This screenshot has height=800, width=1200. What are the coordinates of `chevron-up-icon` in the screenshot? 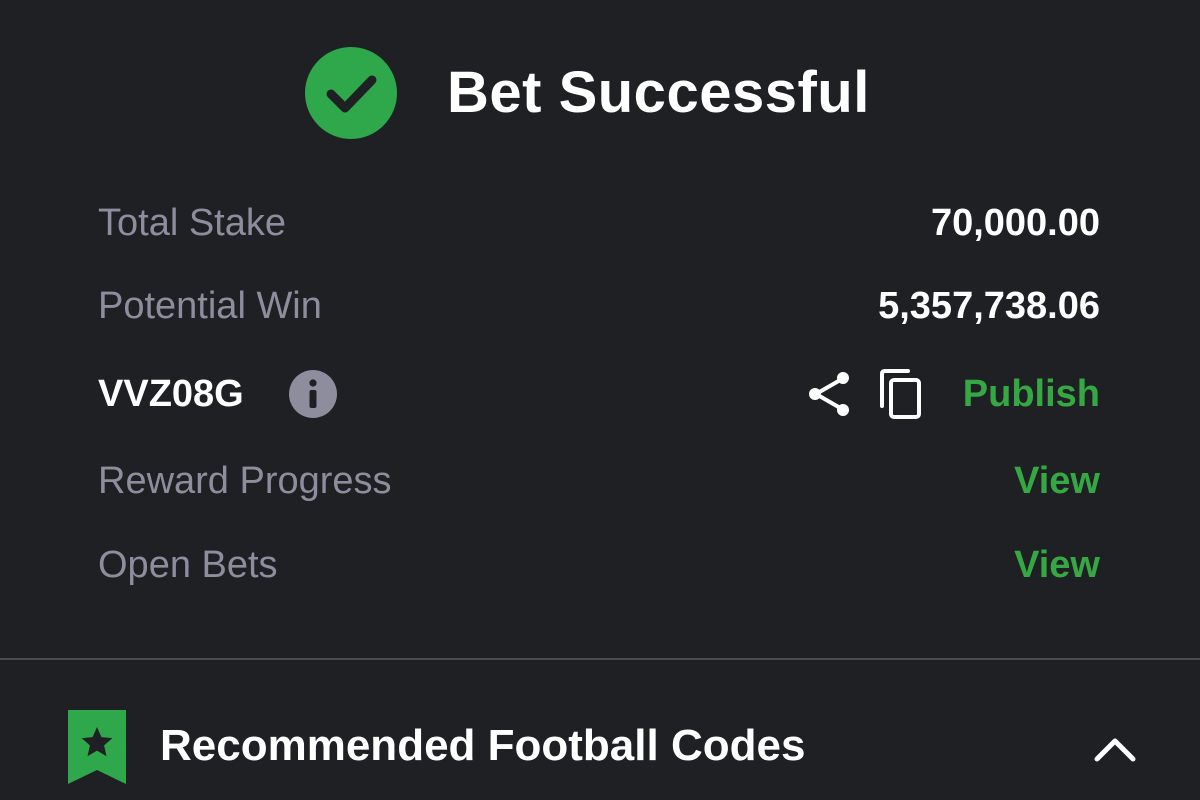 It's located at (1115, 749).